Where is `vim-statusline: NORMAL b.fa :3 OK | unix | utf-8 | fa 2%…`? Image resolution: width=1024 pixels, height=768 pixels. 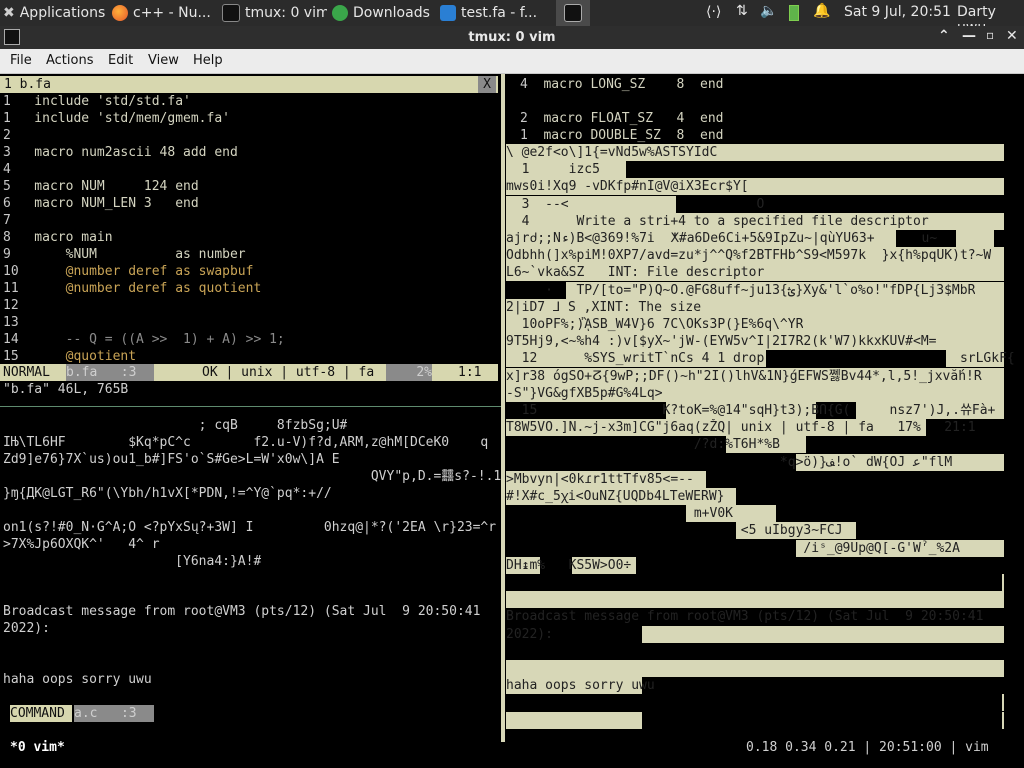 vim-statusline: NORMAL b.fa :3 OK | unix | utf-8 | fa 2%… is located at coordinates (249, 372).